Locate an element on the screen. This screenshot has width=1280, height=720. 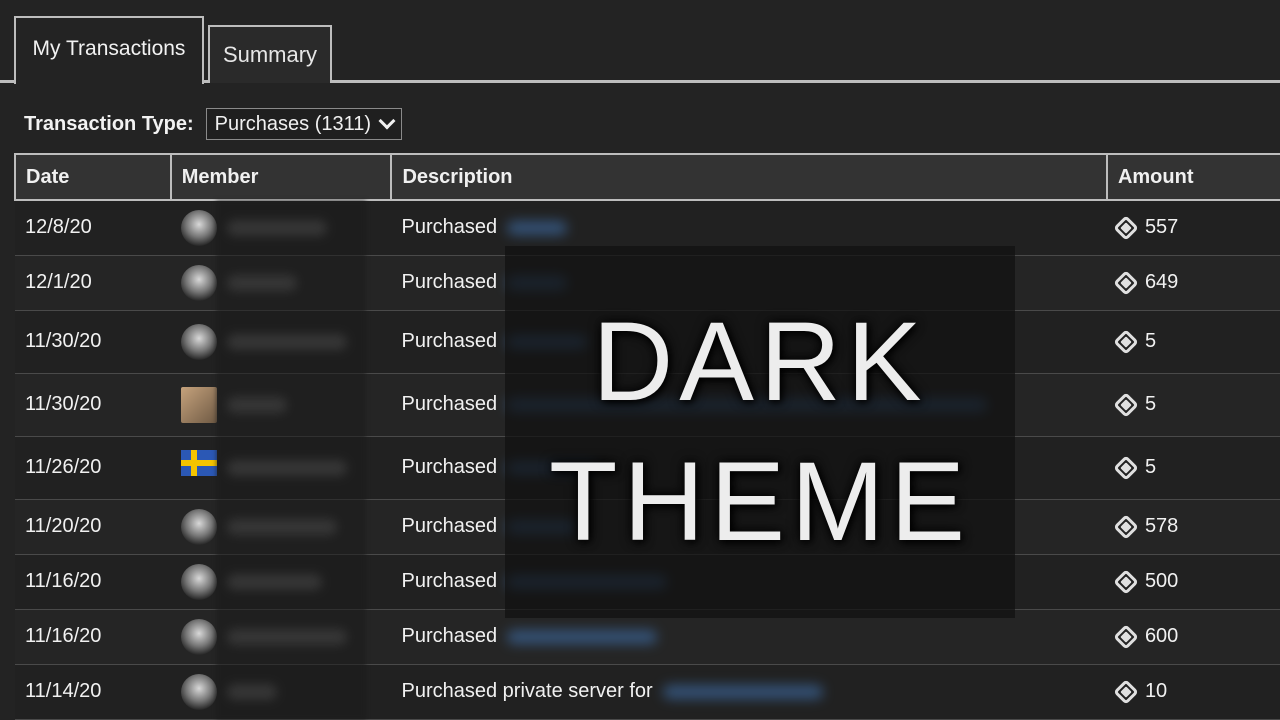
amount-value: 10 is located at coordinates (1156, 691).